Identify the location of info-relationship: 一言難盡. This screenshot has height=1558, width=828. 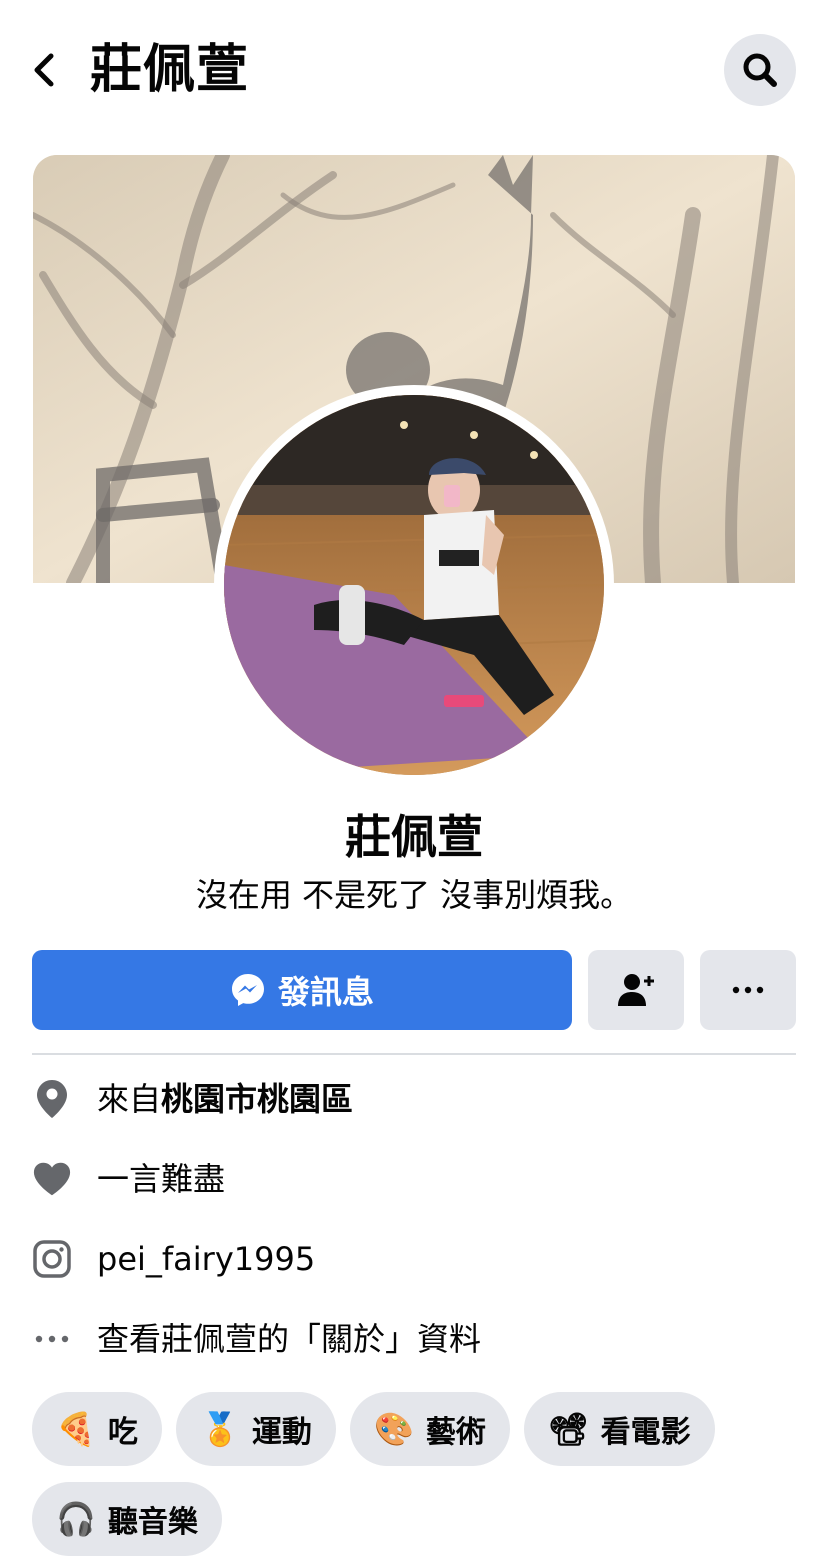
(414, 1179).